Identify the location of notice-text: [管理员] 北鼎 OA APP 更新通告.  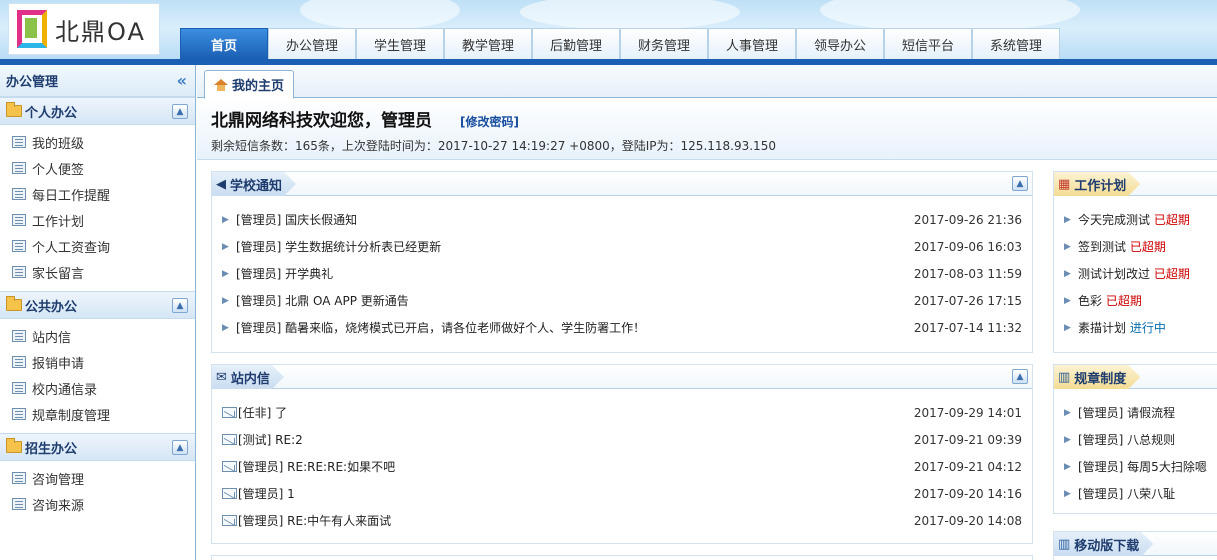
(575, 300).